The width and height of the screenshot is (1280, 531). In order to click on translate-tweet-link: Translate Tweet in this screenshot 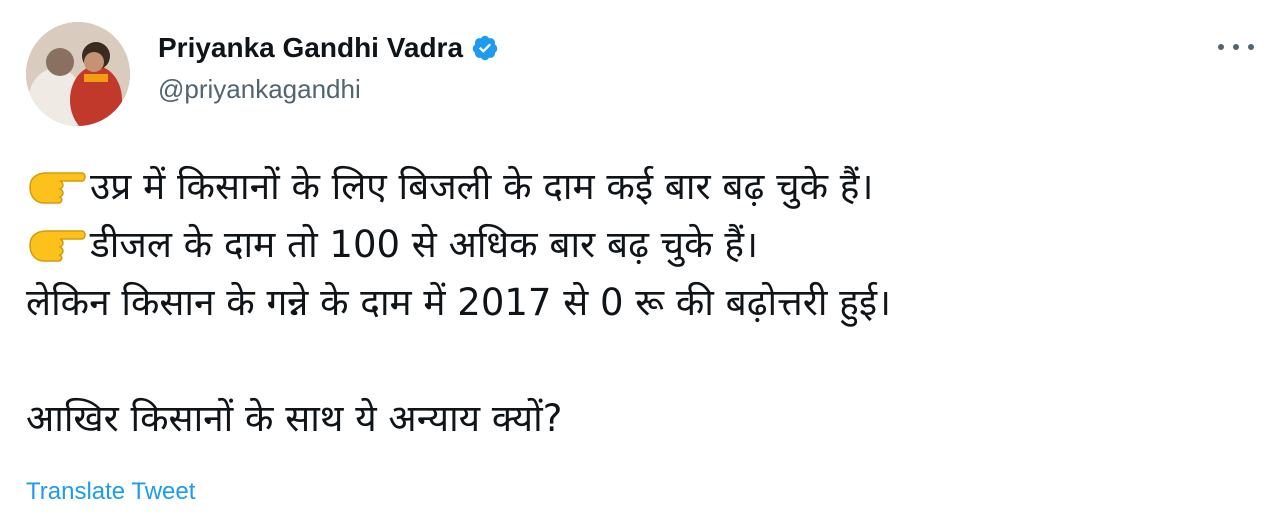, I will do `click(110, 492)`.